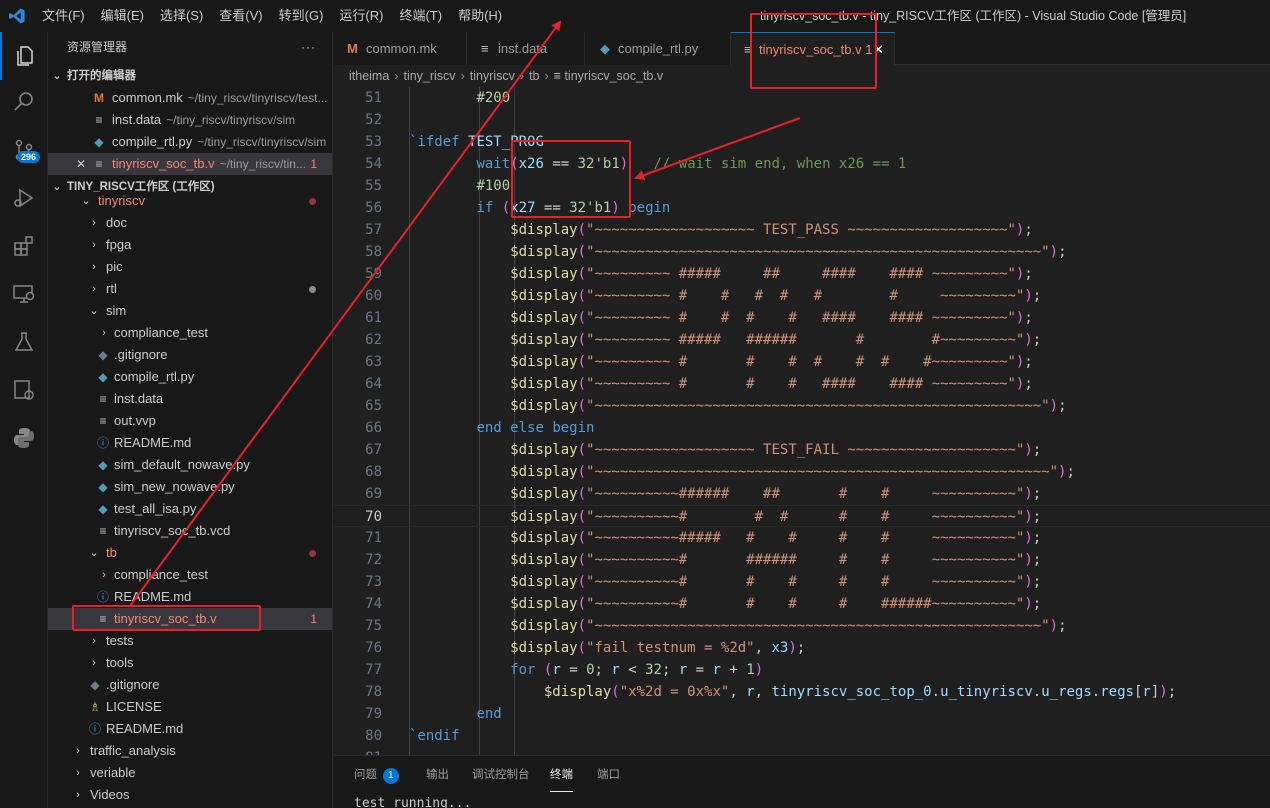  I want to click on panel-tab-ports: 端口, so click(608, 775).